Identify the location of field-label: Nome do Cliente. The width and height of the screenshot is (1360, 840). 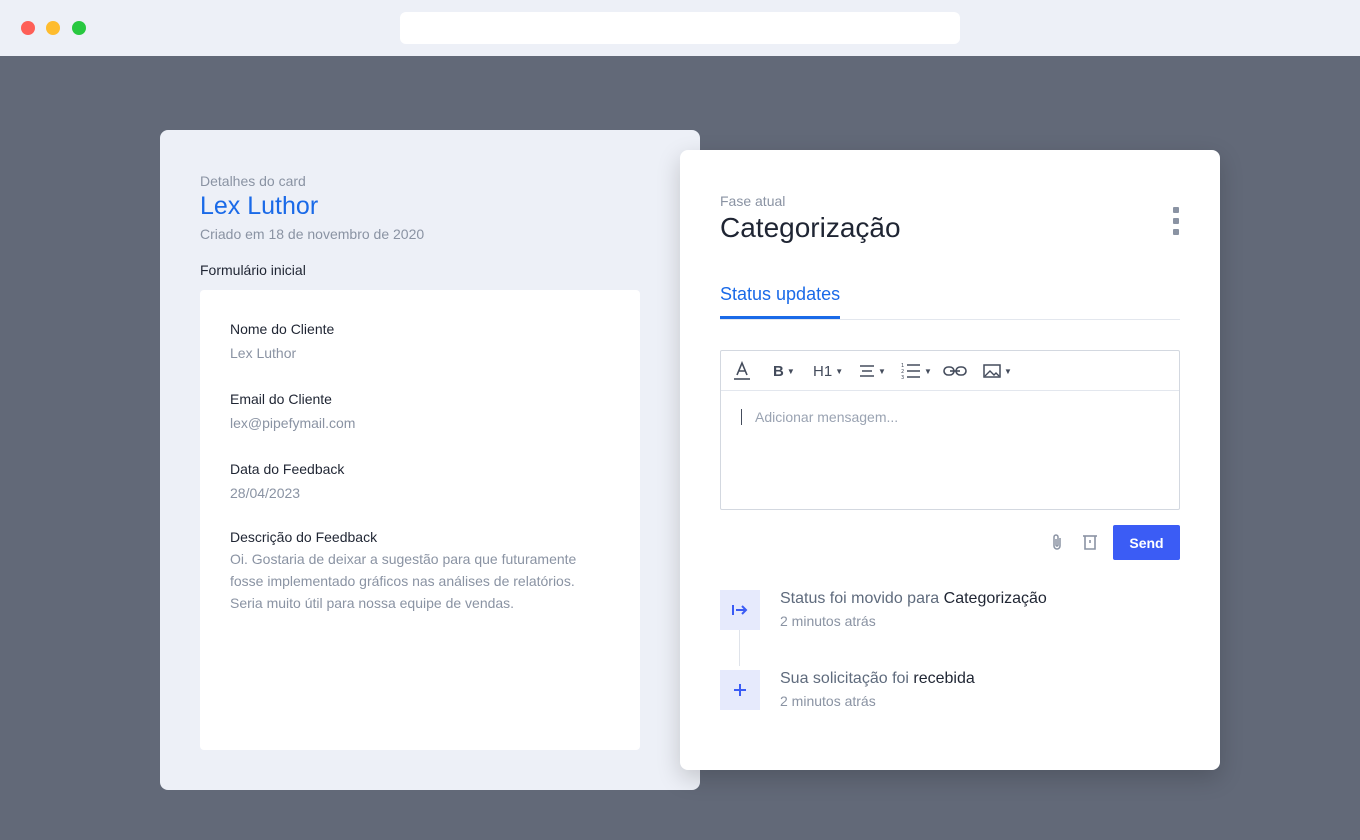
(282, 329).